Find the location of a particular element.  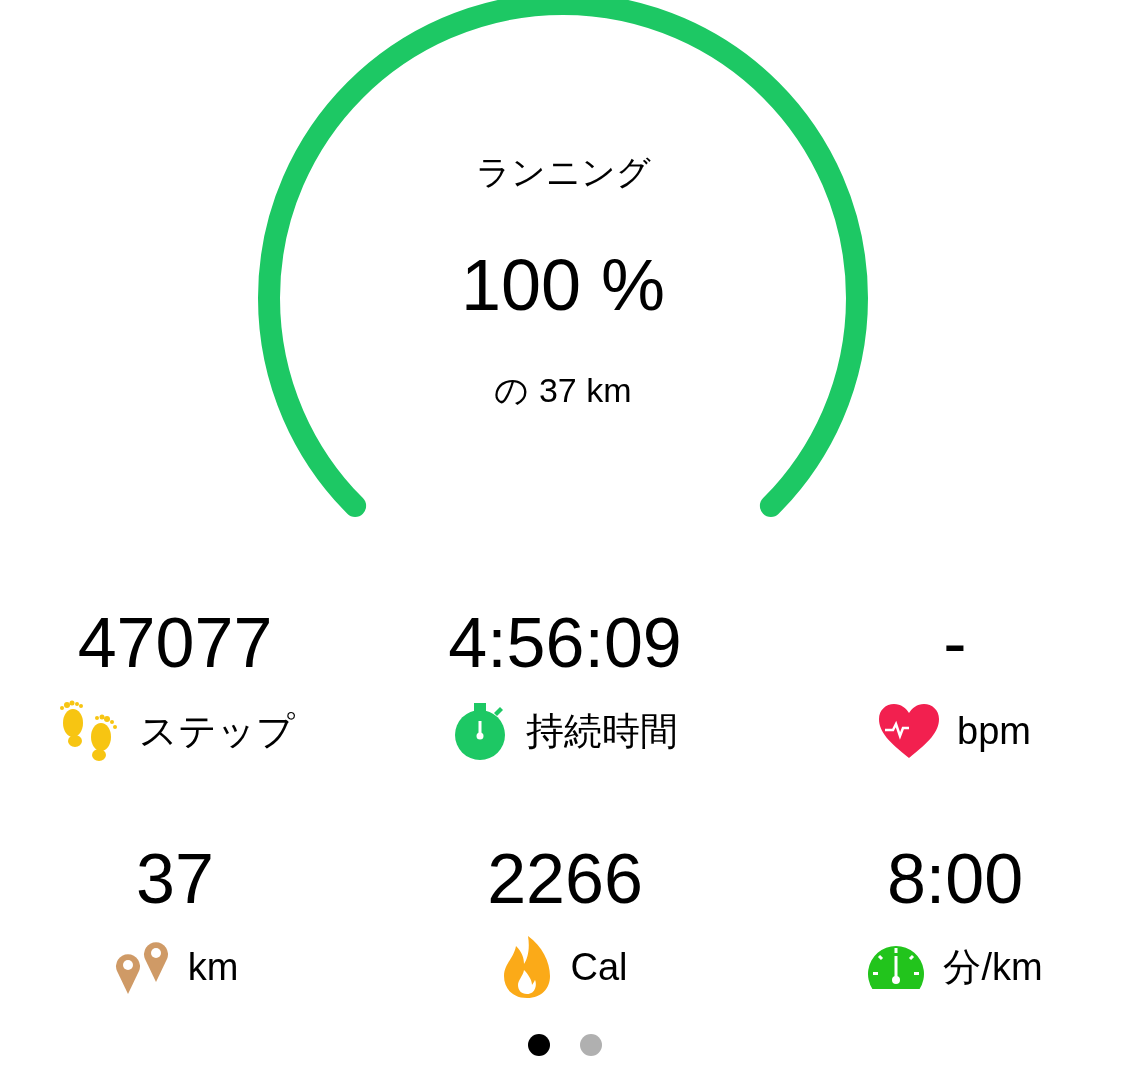

stat-value: 47077 is located at coordinates (175, 643).